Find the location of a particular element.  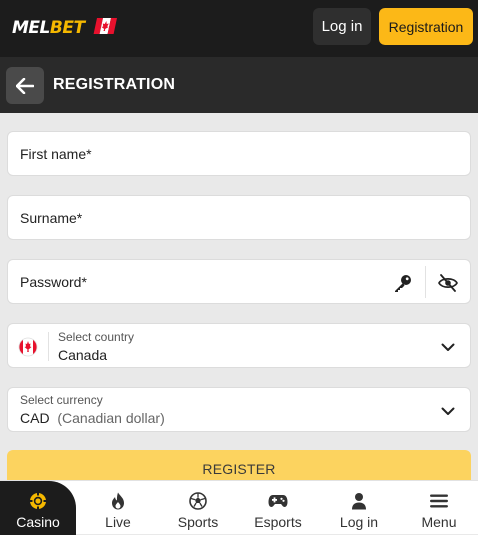

key-icon is located at coordinates (403, 282).